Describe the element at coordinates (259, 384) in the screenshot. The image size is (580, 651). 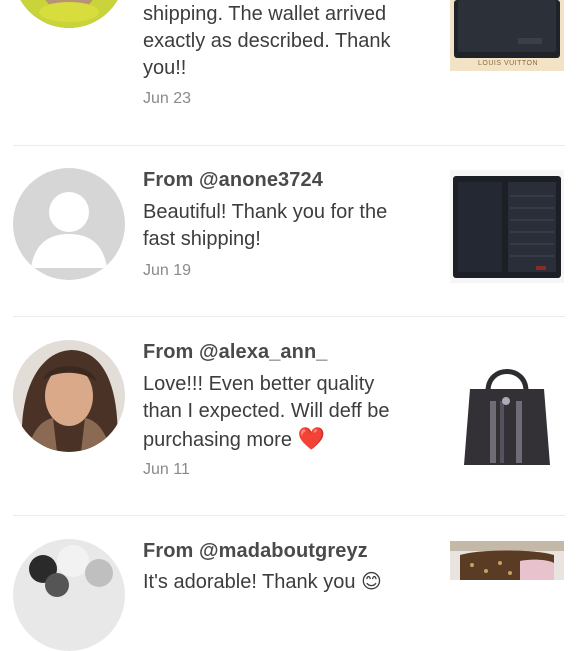
I see `review-text-line: Love!!! Even better quality` at that location.